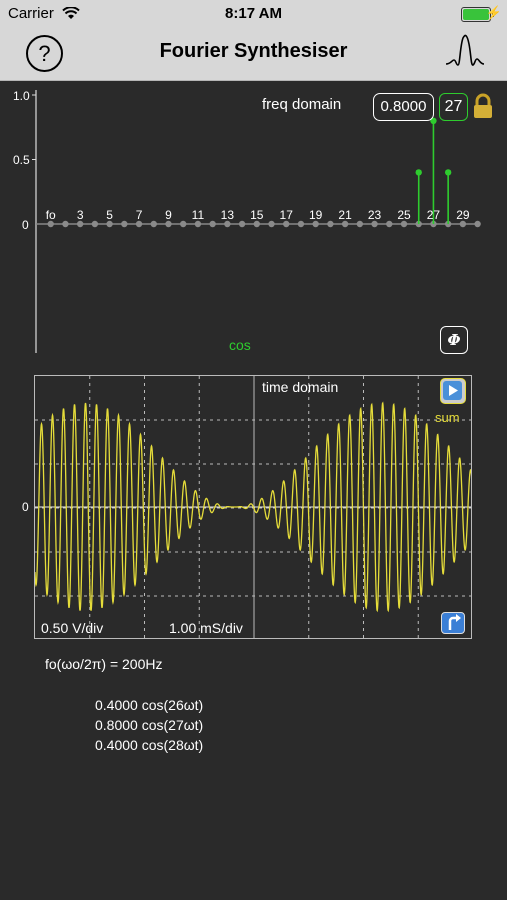  I want to click on component-line: 0.8000 cos(27ωt), so click(149, 725).